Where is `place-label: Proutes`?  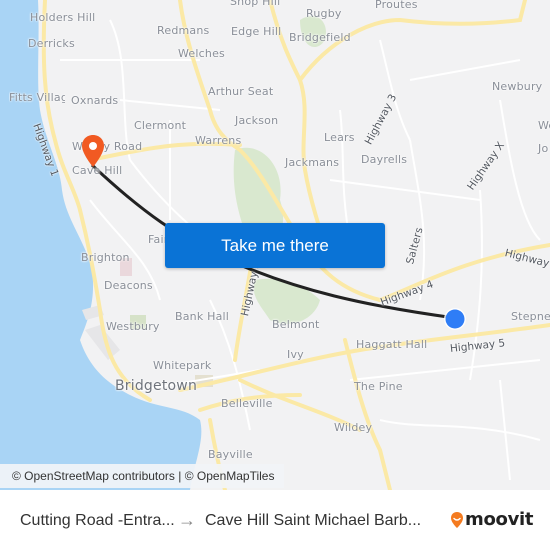
place-label: Proutes is located at coordinates (396, 5).